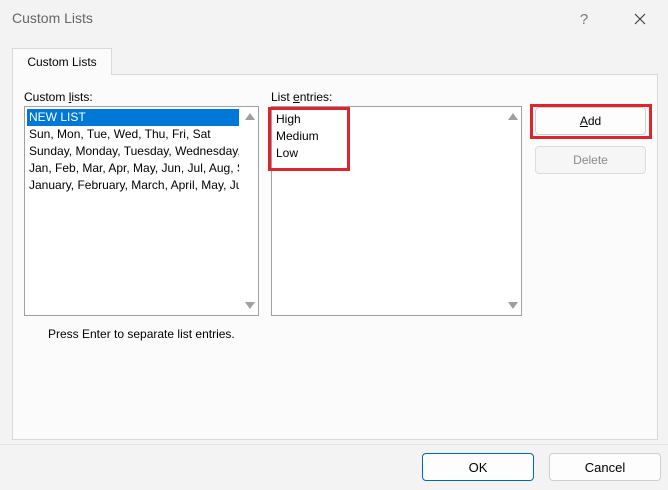  What do you see at coordinates (478, 467) in the screenshot?
I see `ok-button: OK` at bounding box center [478, 467].